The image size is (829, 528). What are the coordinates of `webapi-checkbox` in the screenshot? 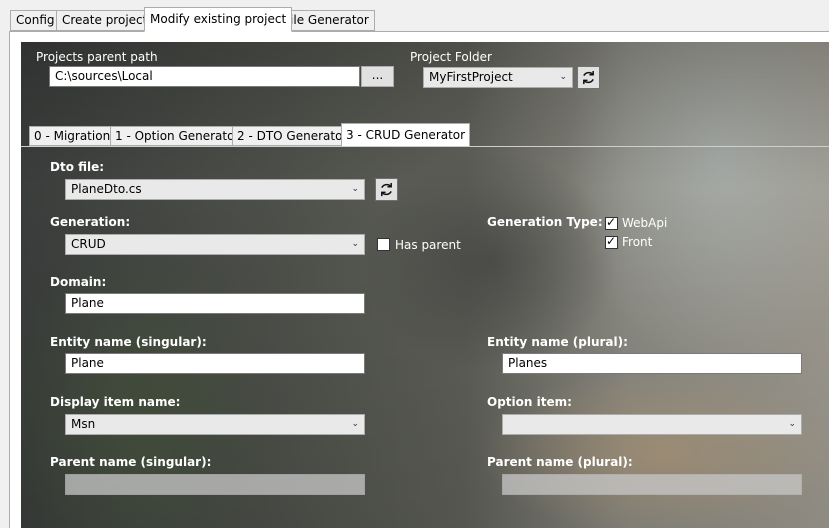 It's located at (611, 222).